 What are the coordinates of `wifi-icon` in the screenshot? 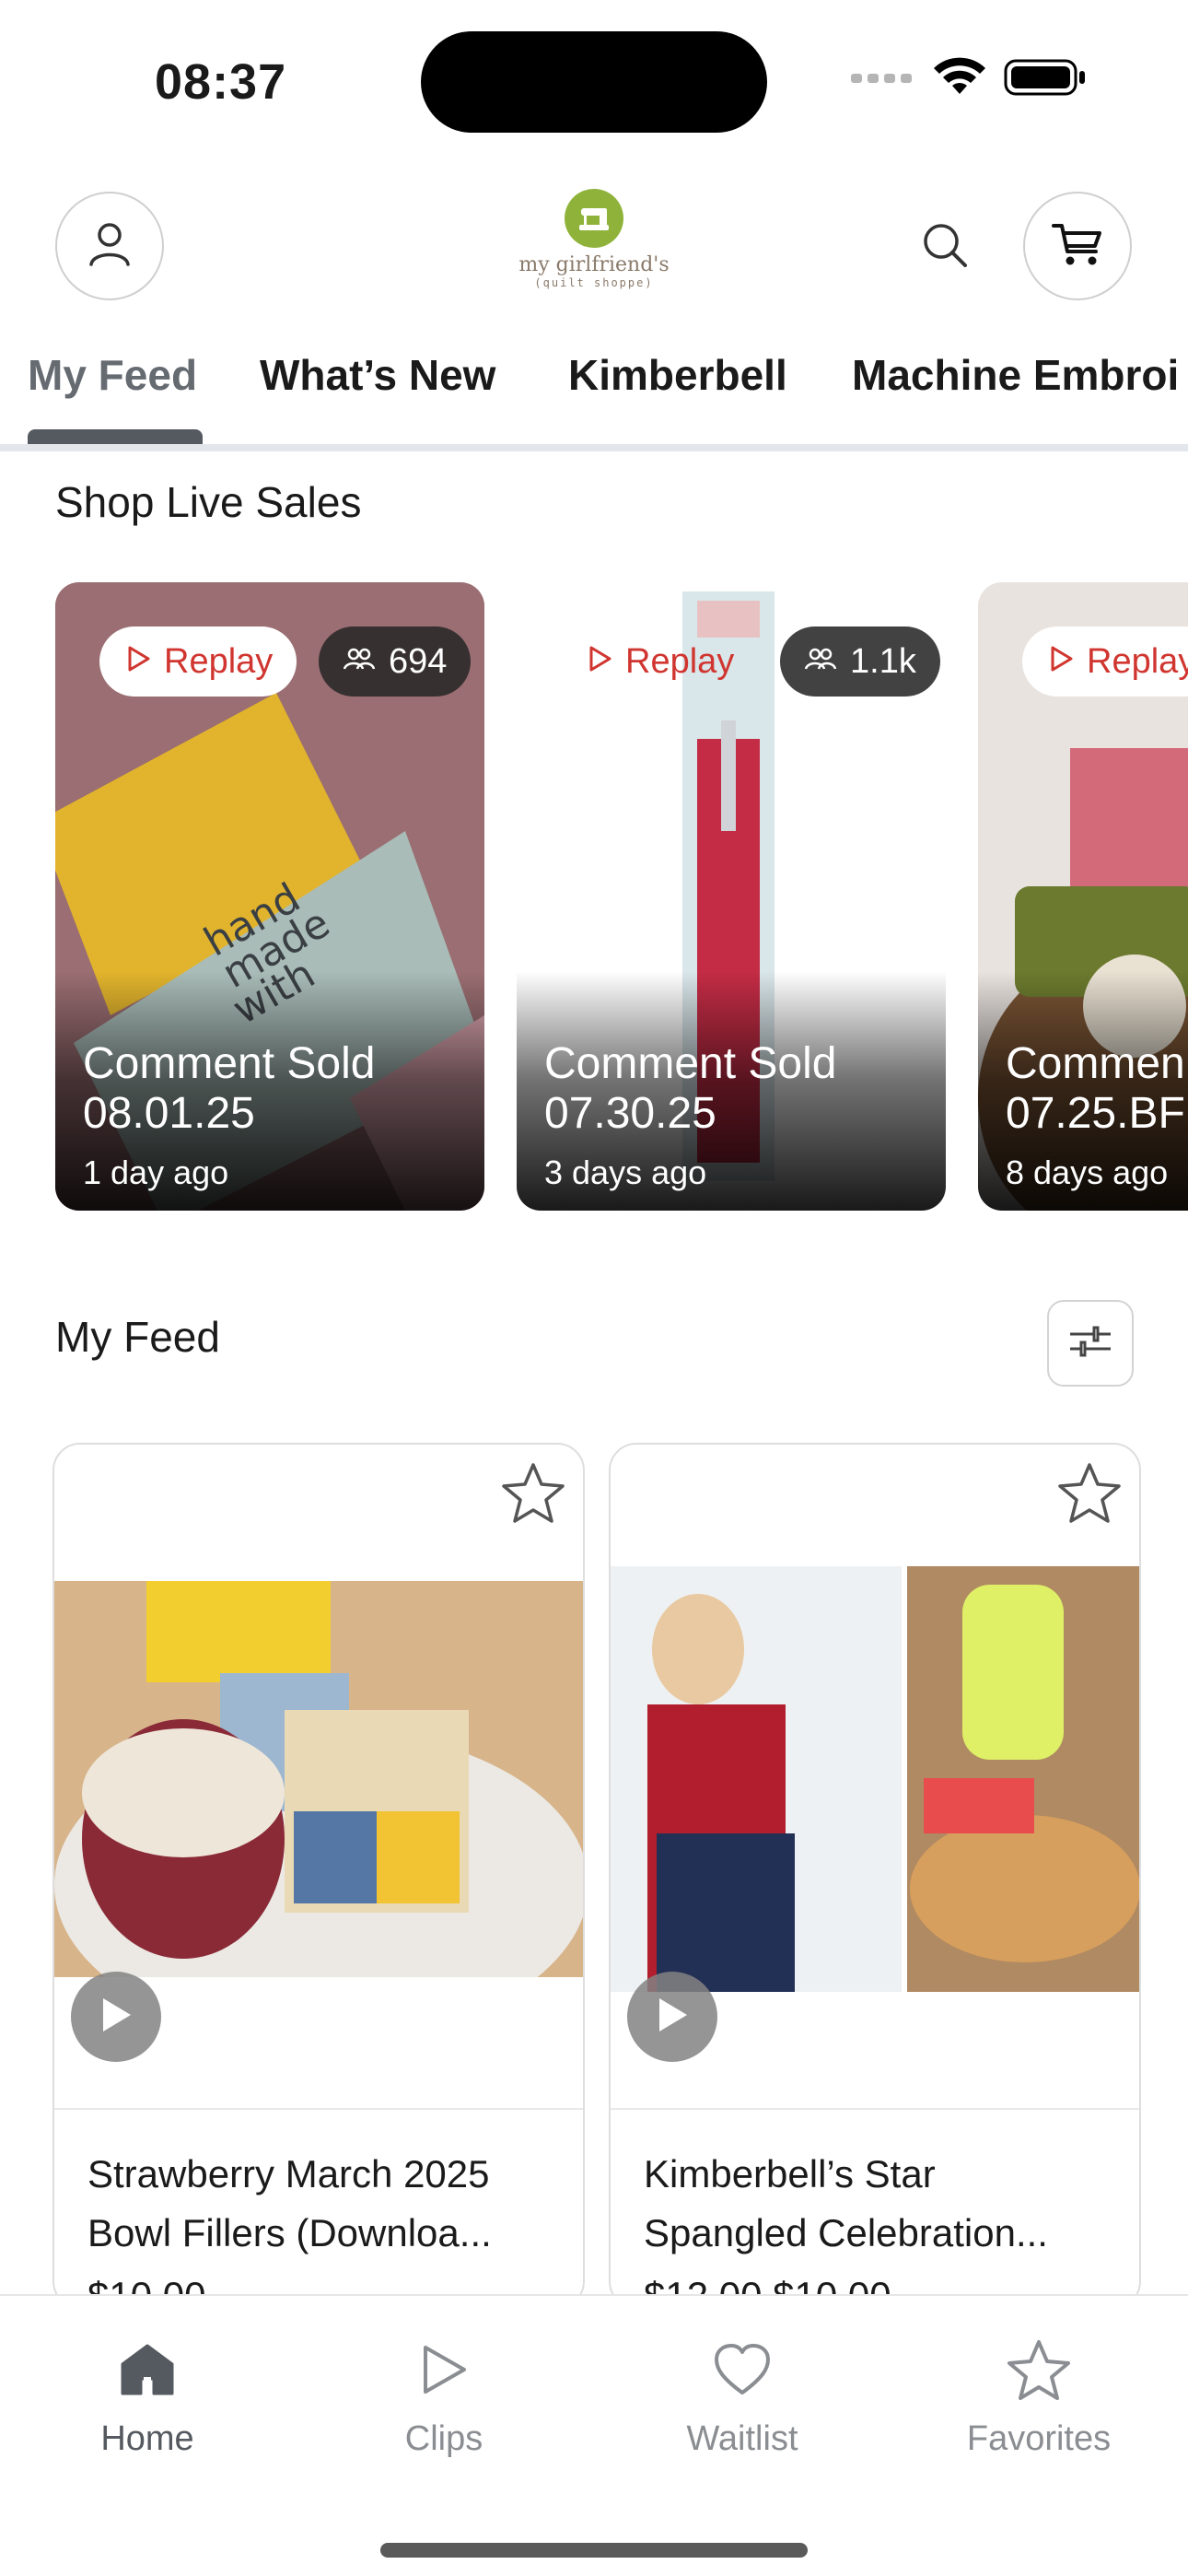 It's located at (959, 79).